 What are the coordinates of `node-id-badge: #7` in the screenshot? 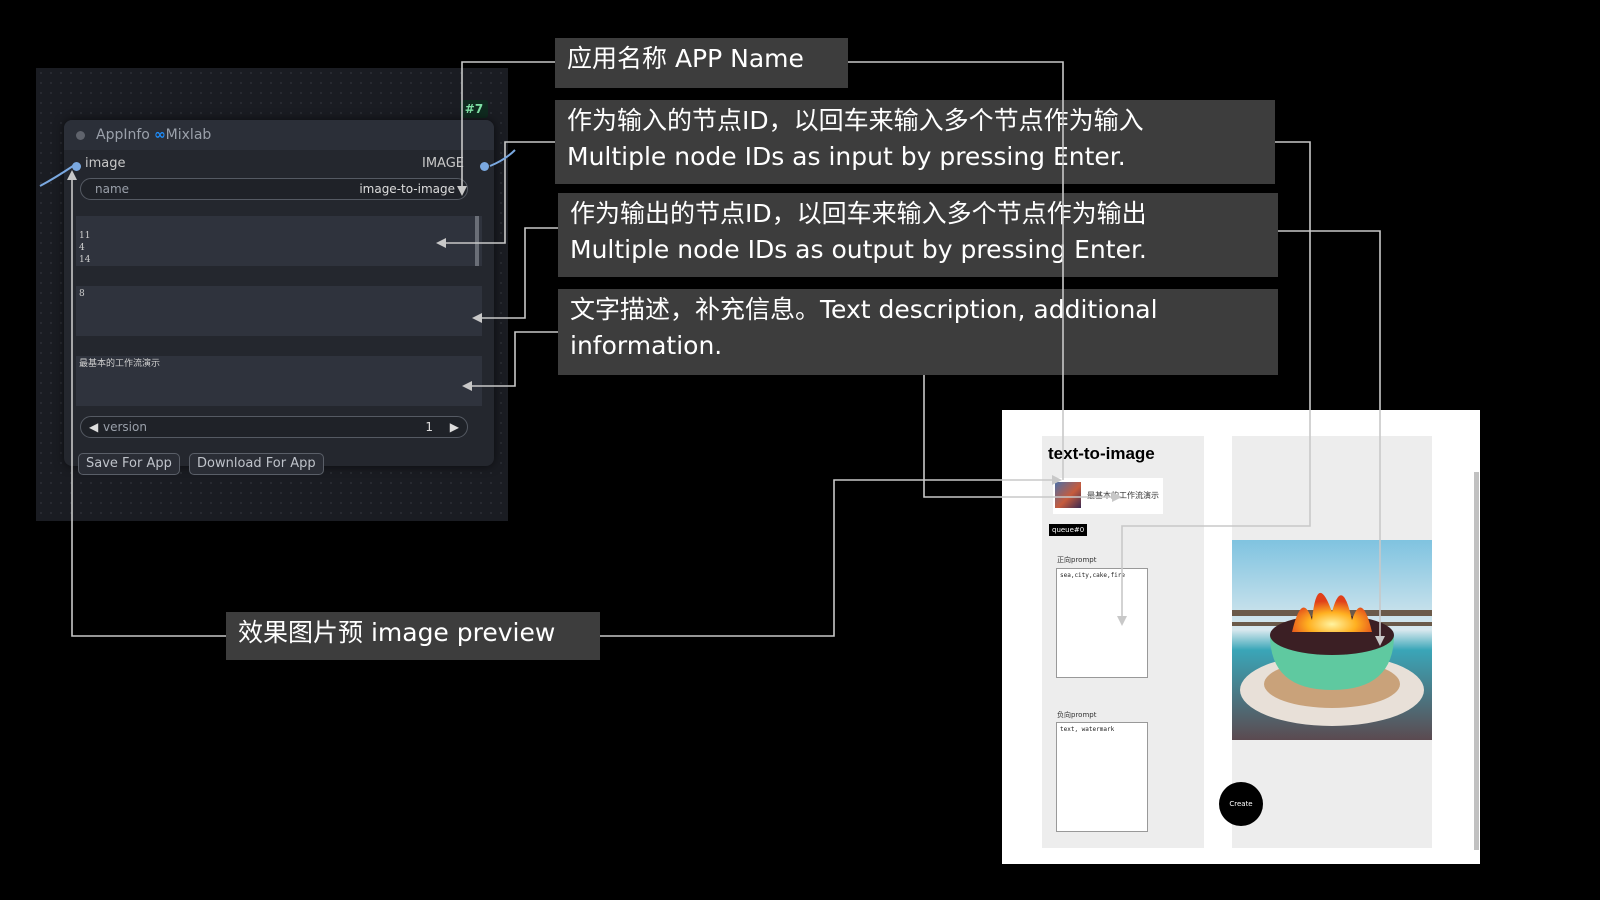 It's located at (474, 109).